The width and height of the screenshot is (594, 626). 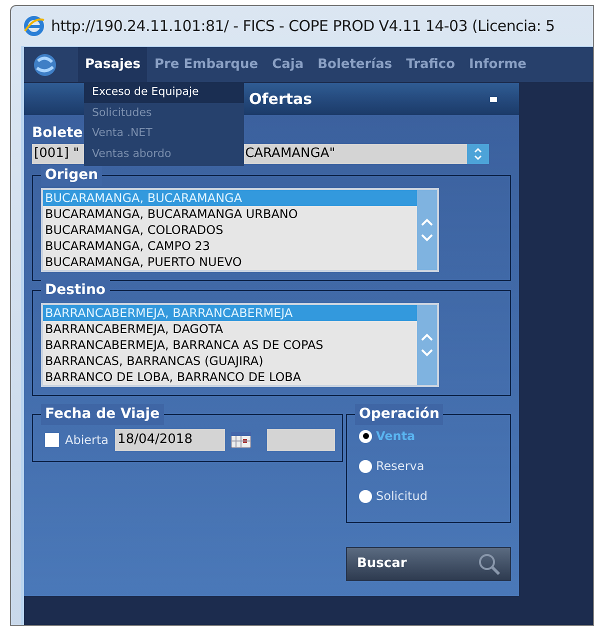 I want to click on field-label: Bolete, so click(x=57, y=133).